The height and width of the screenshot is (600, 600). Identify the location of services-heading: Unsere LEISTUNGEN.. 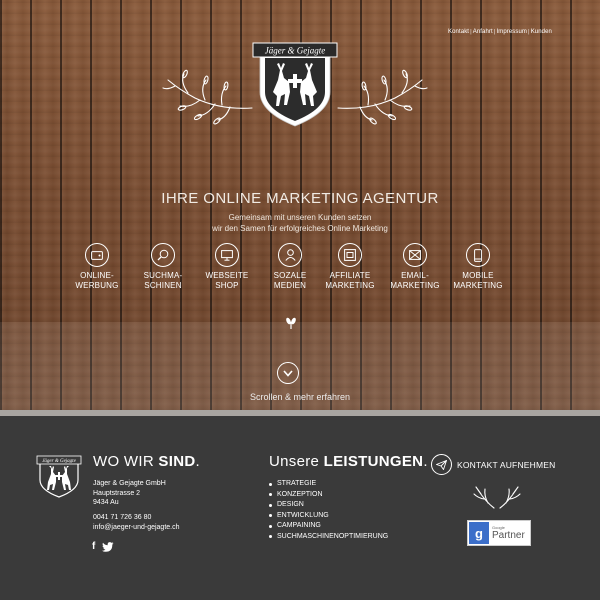
(348, 461).